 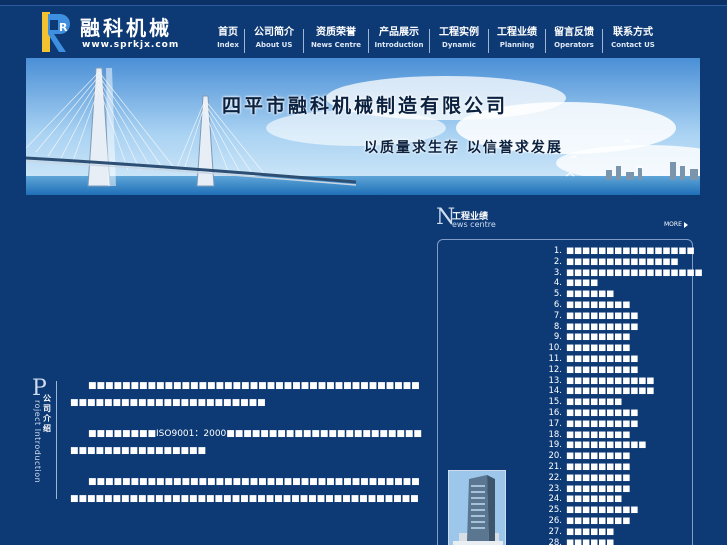 What do you see at coordinates (555, 391) in the screenshot?
I see `news-item-number: 14.` at bounding box center [555, 391].